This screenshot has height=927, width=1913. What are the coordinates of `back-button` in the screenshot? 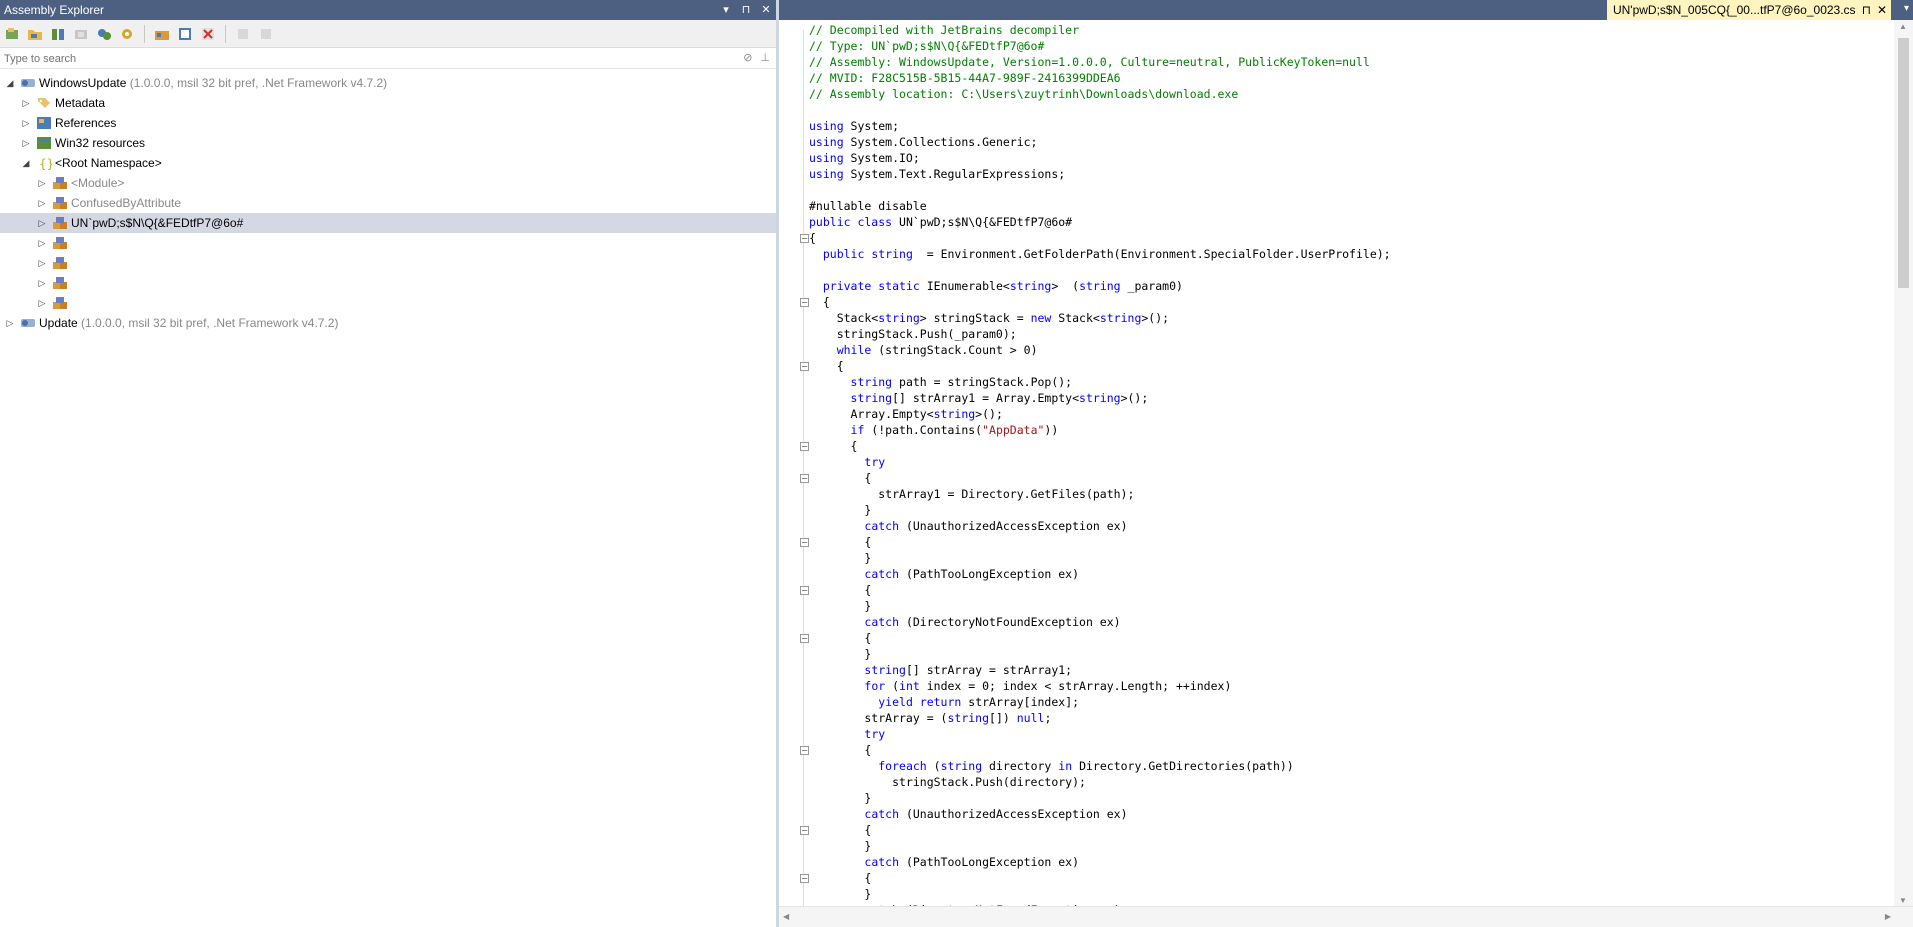 It's located at (243, 34).